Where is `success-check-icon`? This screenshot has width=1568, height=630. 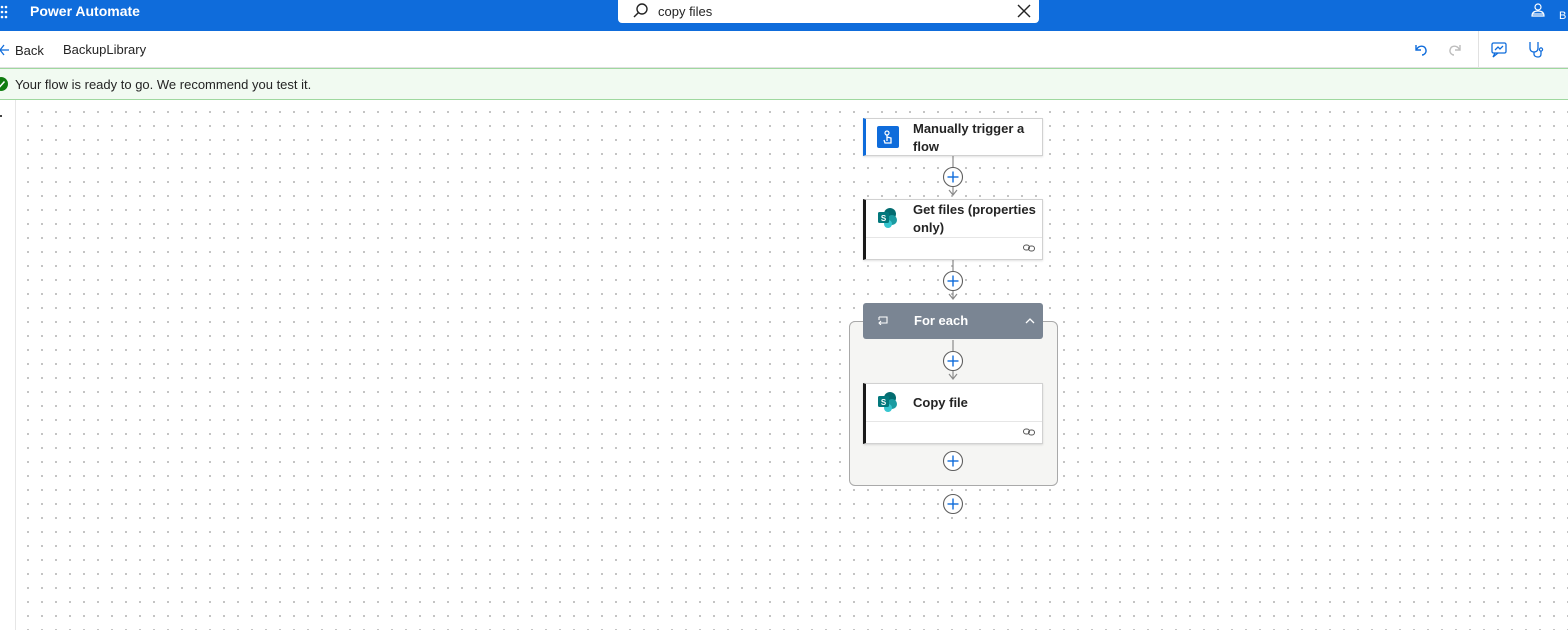 success-check-icon is located at coordinates (4, 84).